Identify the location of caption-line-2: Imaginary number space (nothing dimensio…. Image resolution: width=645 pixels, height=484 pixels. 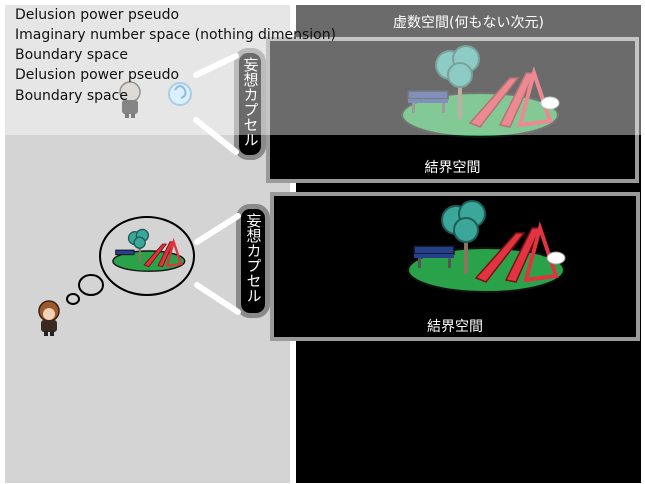
(176, 35).